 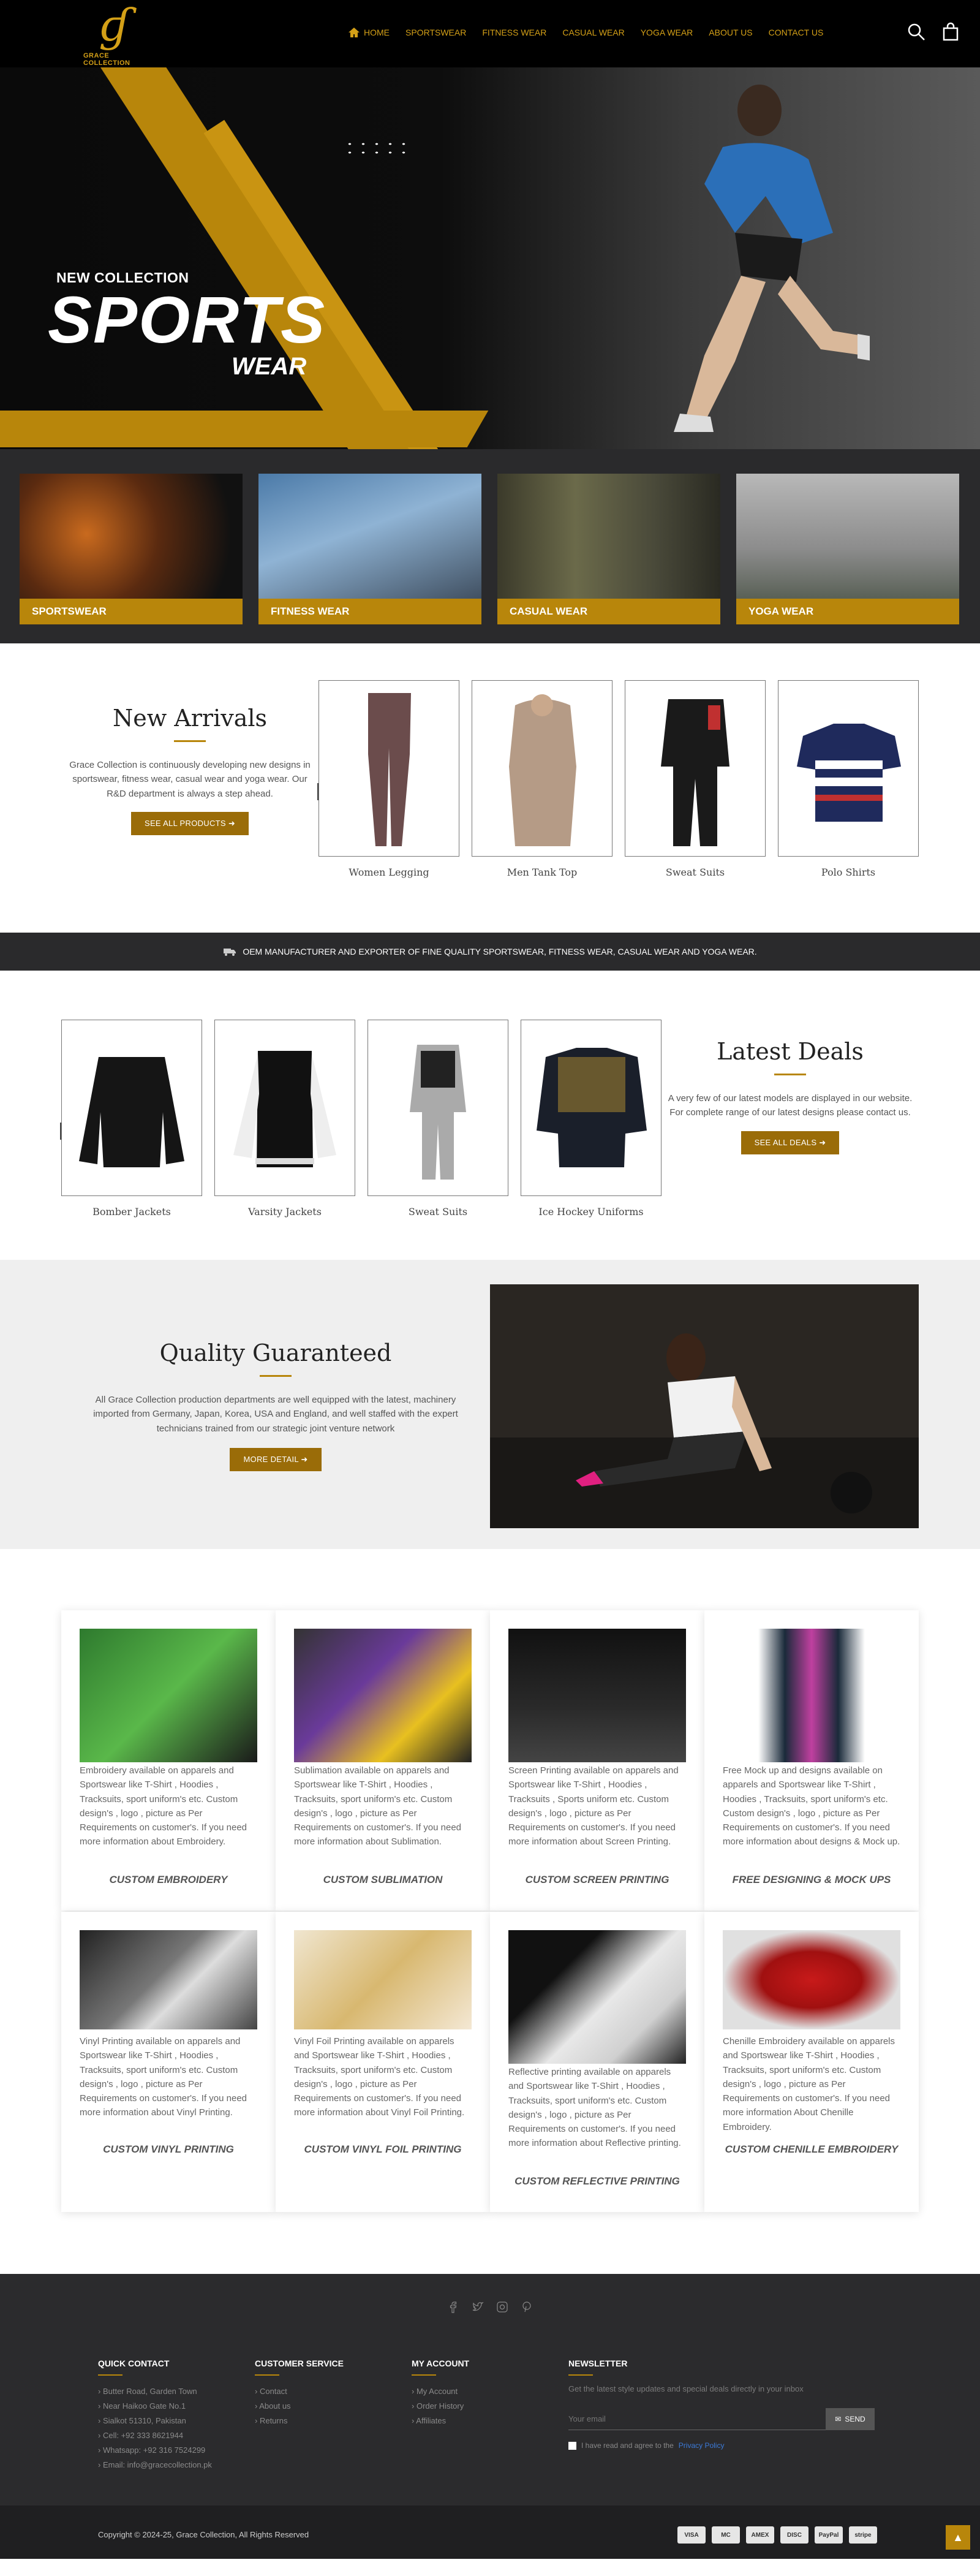 I want to click on section-title: Quality Guaranteed, so click(x=275, y=1353).